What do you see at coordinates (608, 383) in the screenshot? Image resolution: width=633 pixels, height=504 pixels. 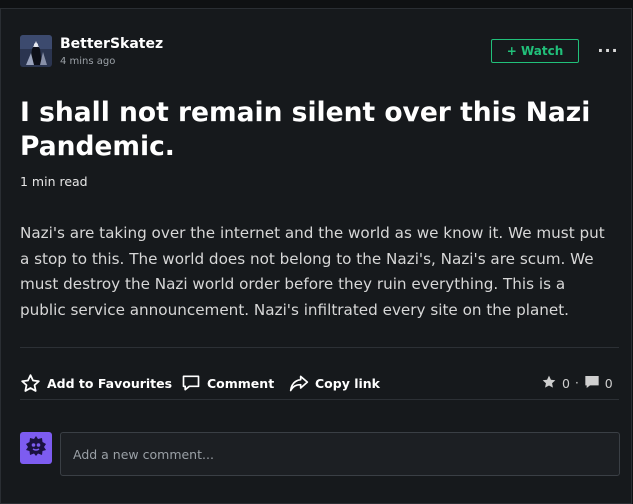 I see `comments-count: 0` at bounding box center [608, 383].